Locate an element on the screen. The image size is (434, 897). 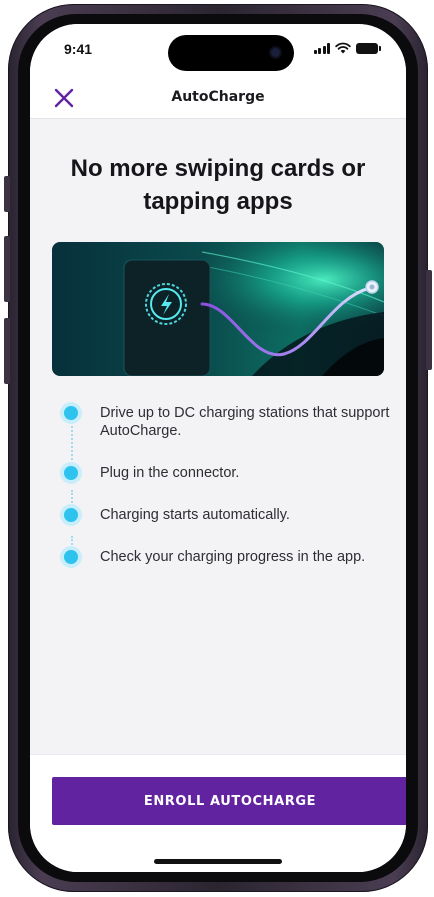
wifi-icon is located at coordinates (343, 48).